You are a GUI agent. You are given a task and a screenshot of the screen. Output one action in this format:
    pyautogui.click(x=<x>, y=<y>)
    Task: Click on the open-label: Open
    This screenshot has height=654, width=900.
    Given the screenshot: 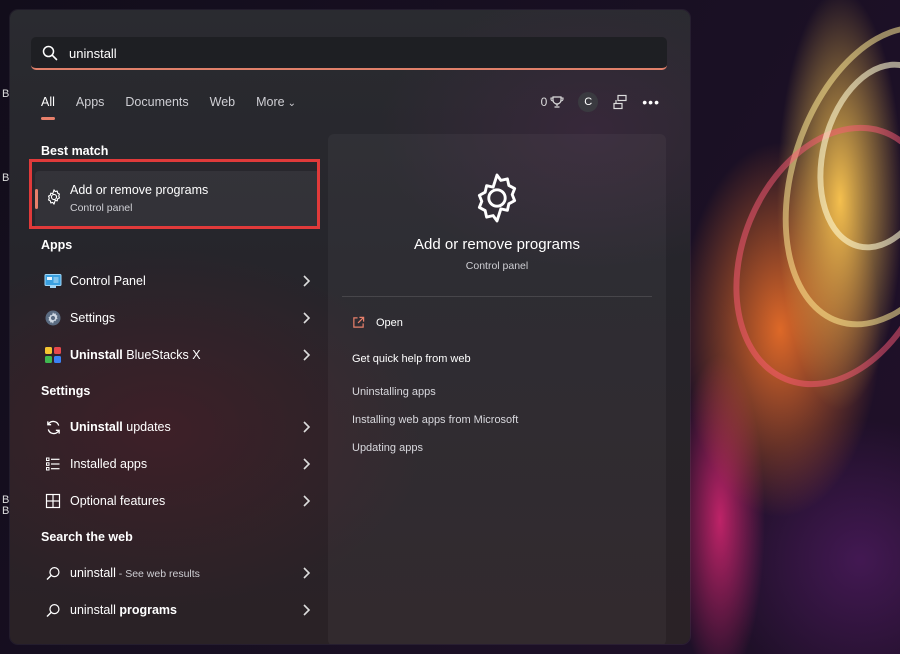 What is the action you would take?
    pyautogui.click(x=389, y=322)
    